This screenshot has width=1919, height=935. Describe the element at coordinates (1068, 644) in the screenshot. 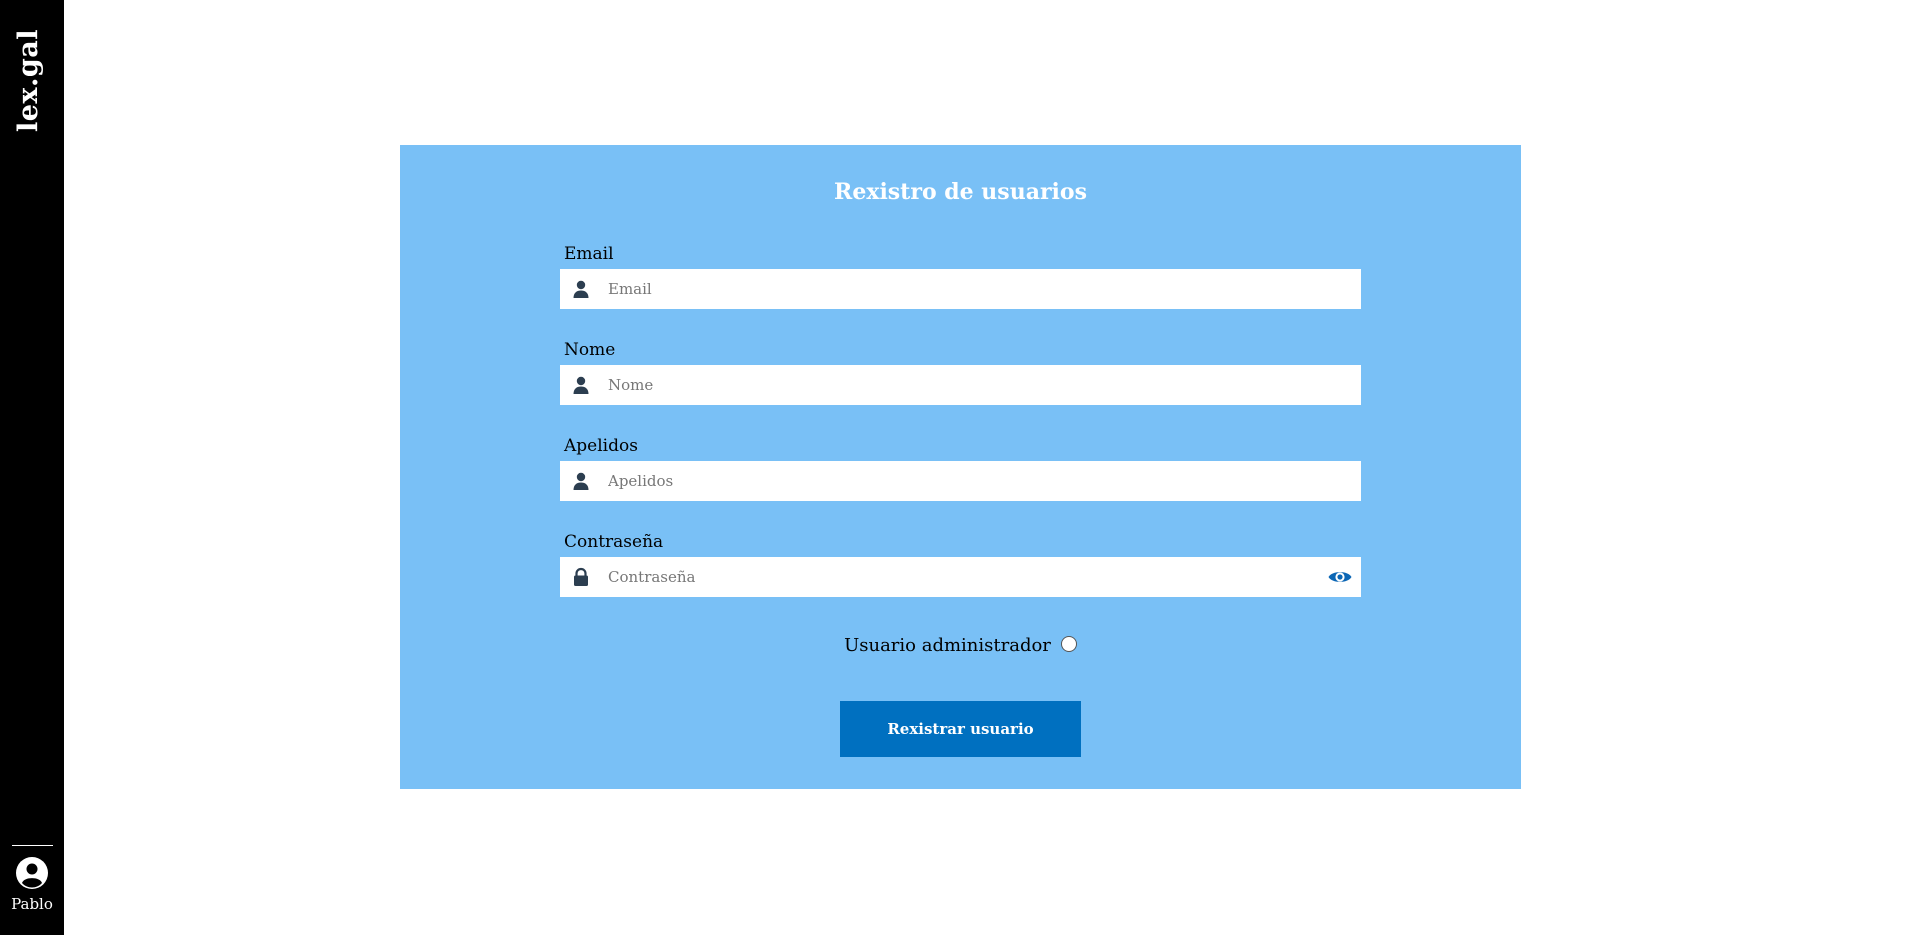

I see `admin-radio` at that location.